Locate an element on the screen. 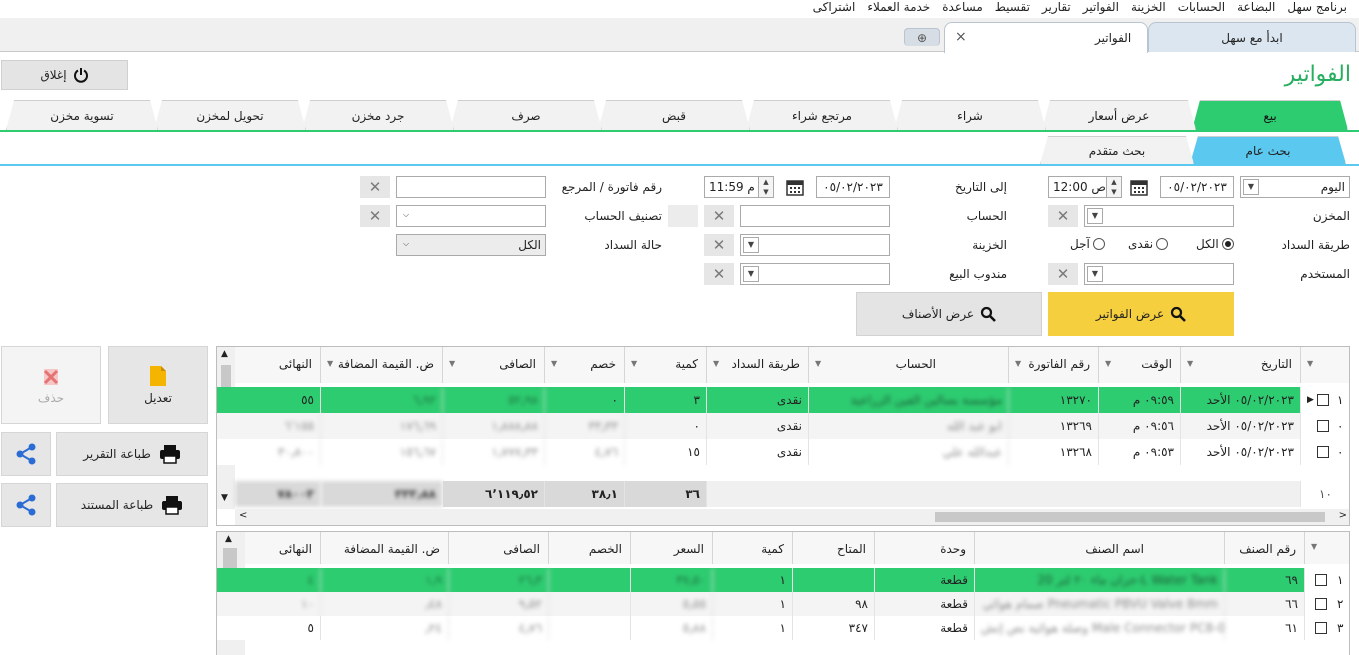 This screenshot has height=655, width=1359. tab-quotation: عرض أسعار is located at coordinates (1119, 115).